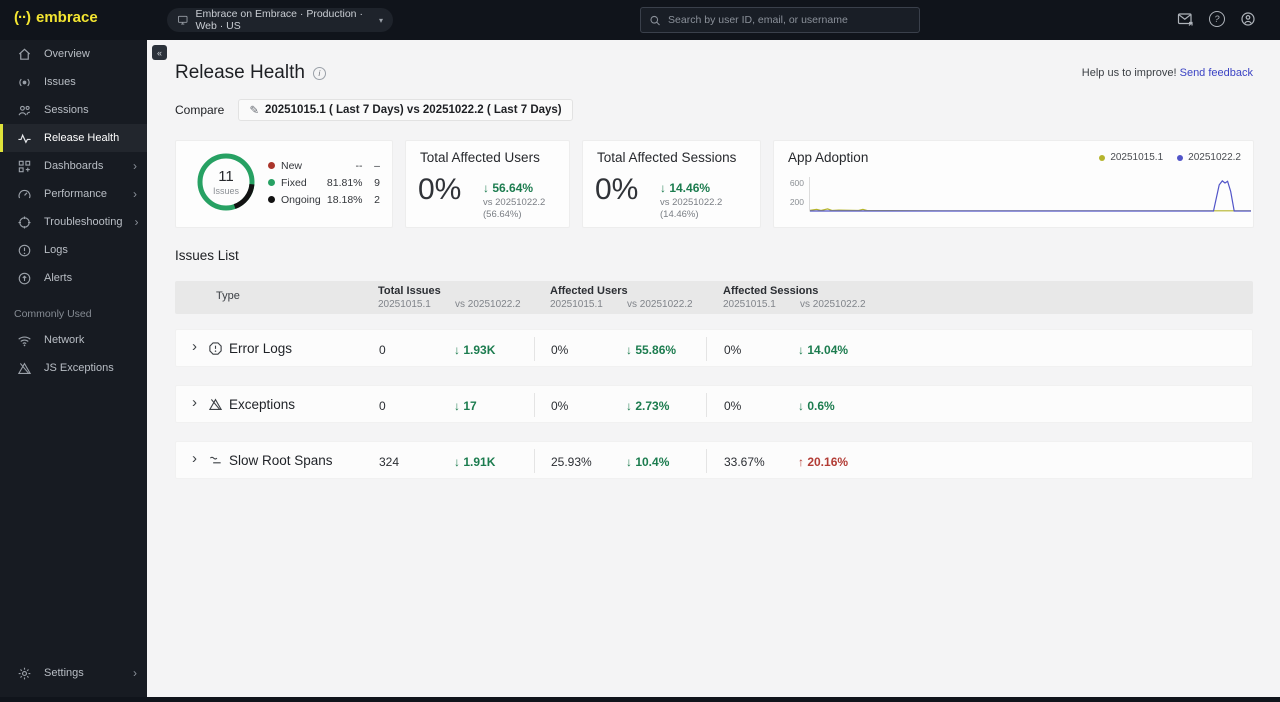 Image resolution: width=1280 pixels, height=702 pixels. I want to click on global-search, so click(780, 20).